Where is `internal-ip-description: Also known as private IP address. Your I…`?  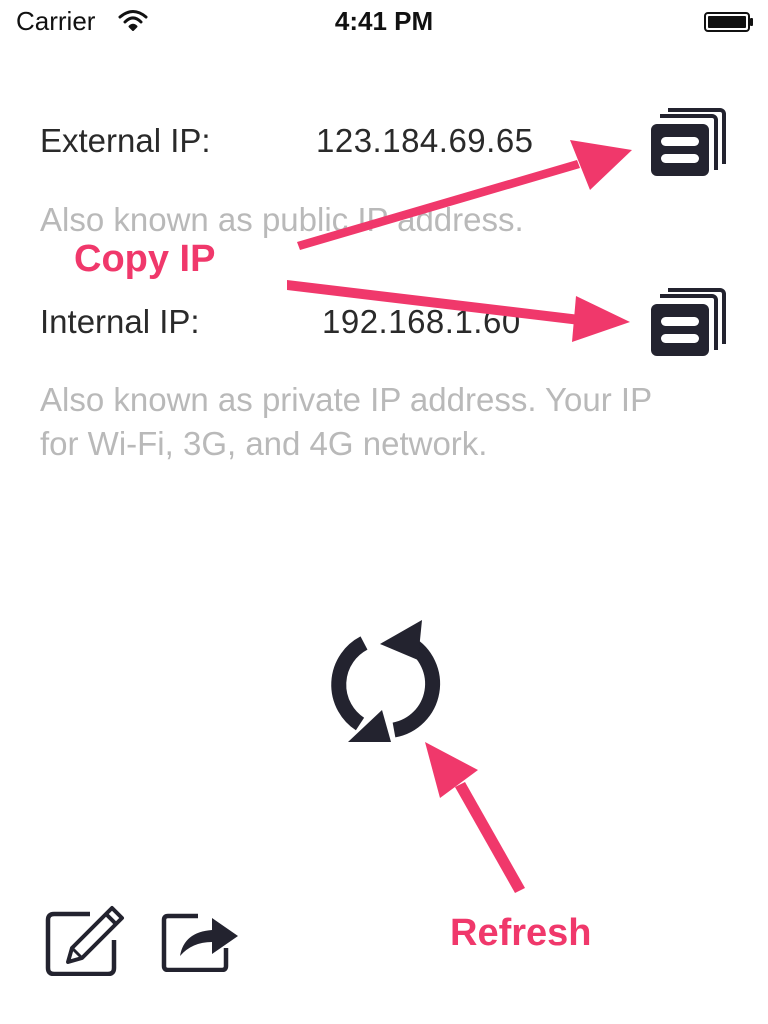
internal-ip-description: Also known as private IP address. Your I… is located at coordinates (346, 421).